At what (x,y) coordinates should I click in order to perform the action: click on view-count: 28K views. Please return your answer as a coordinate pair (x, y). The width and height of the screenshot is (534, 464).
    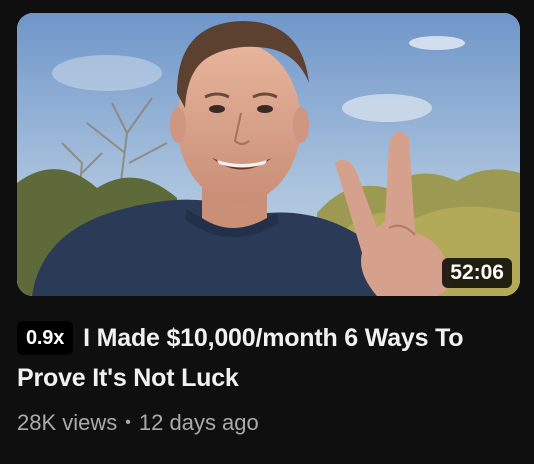
    Looking at the image, I should click on (67, 422).